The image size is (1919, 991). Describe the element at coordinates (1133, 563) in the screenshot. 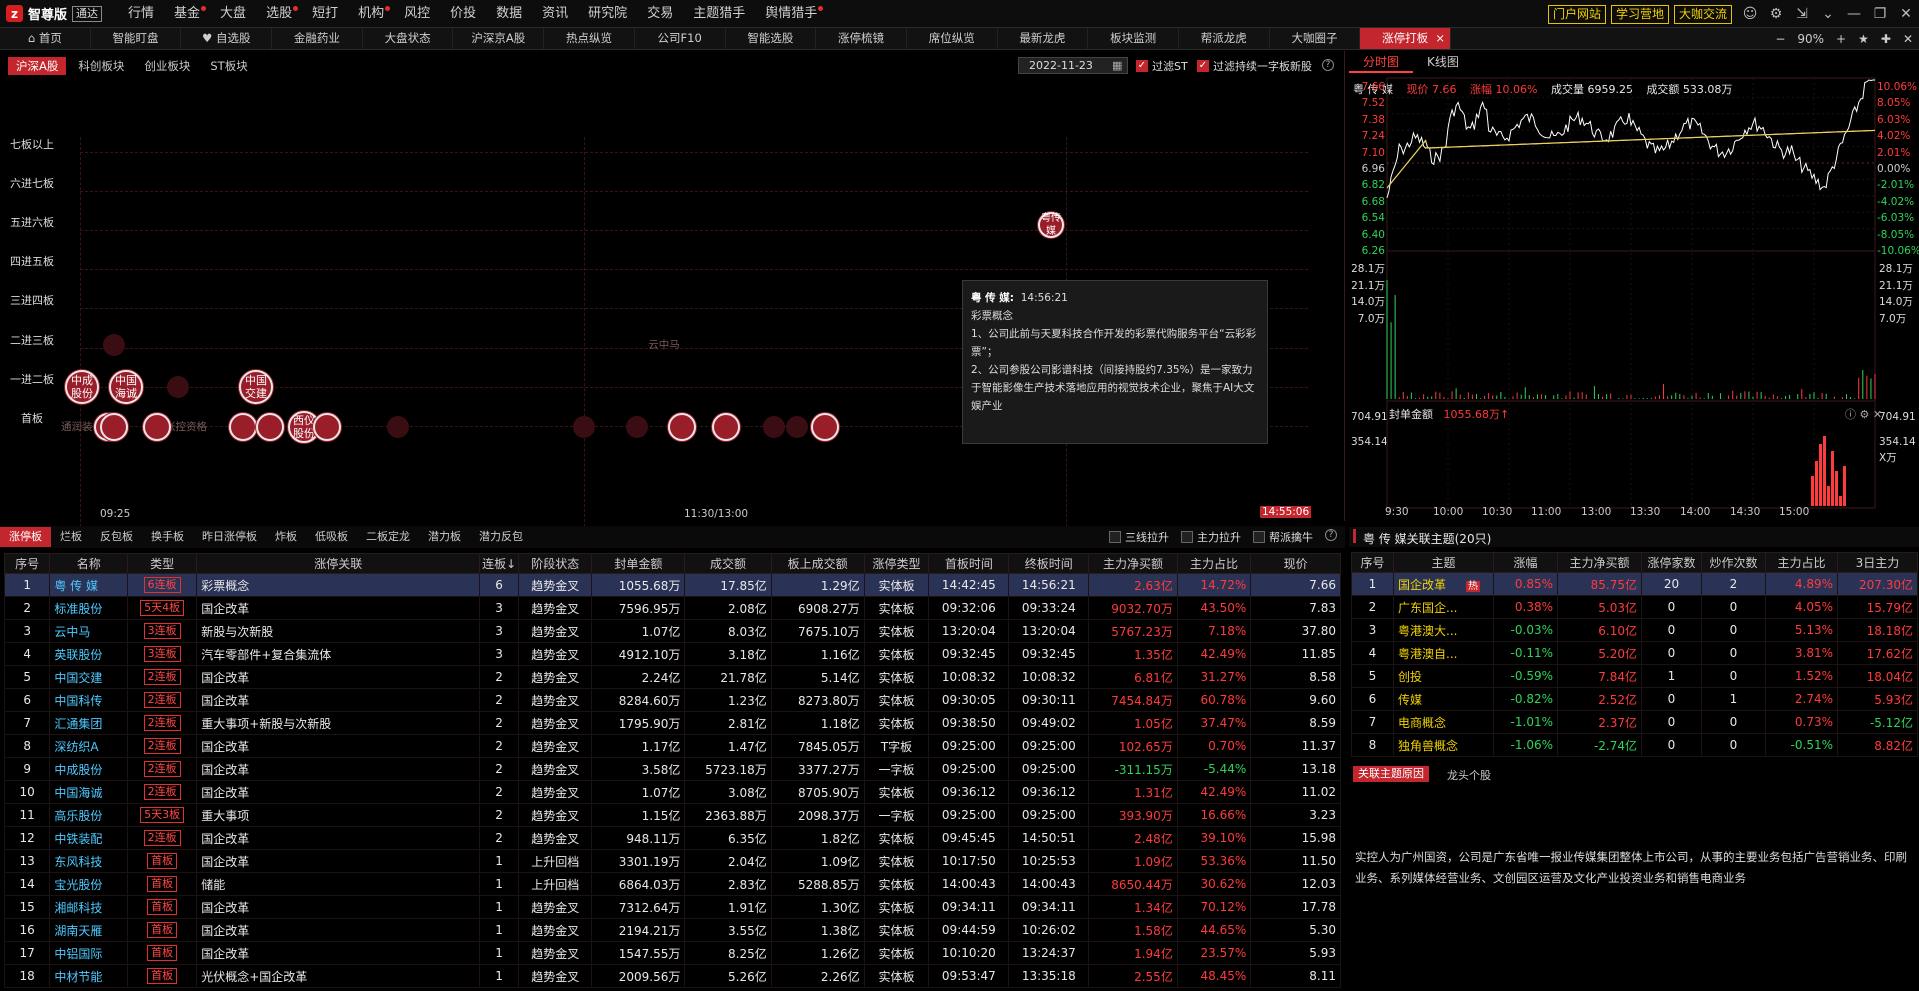

I see `column-header: 主力净买额` at that location.